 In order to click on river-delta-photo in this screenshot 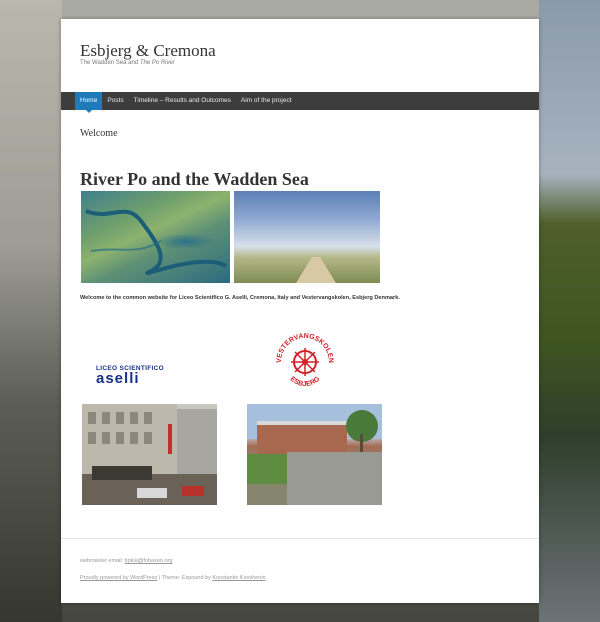, I will do `click(155, 237)`.